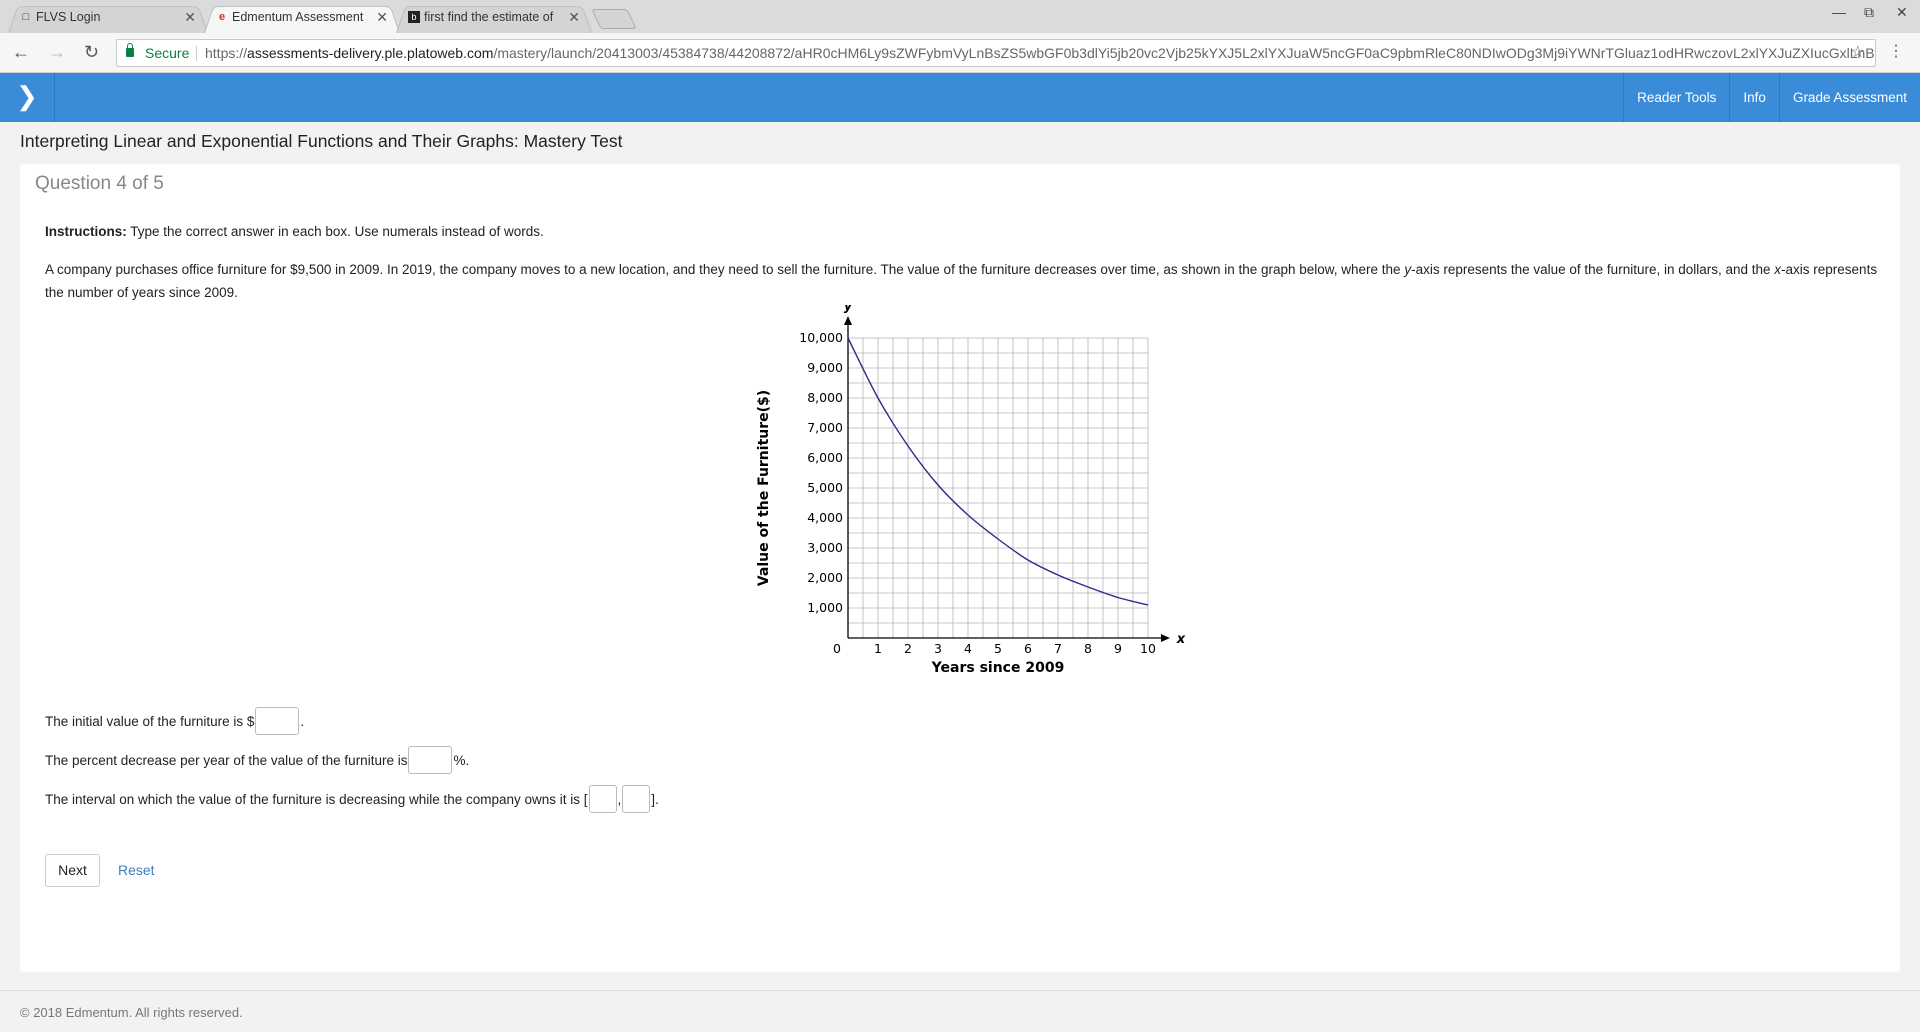 This screenshot has width=1920, height=1032. I want to click on x-tick-label: 6, so click(1028, 648).